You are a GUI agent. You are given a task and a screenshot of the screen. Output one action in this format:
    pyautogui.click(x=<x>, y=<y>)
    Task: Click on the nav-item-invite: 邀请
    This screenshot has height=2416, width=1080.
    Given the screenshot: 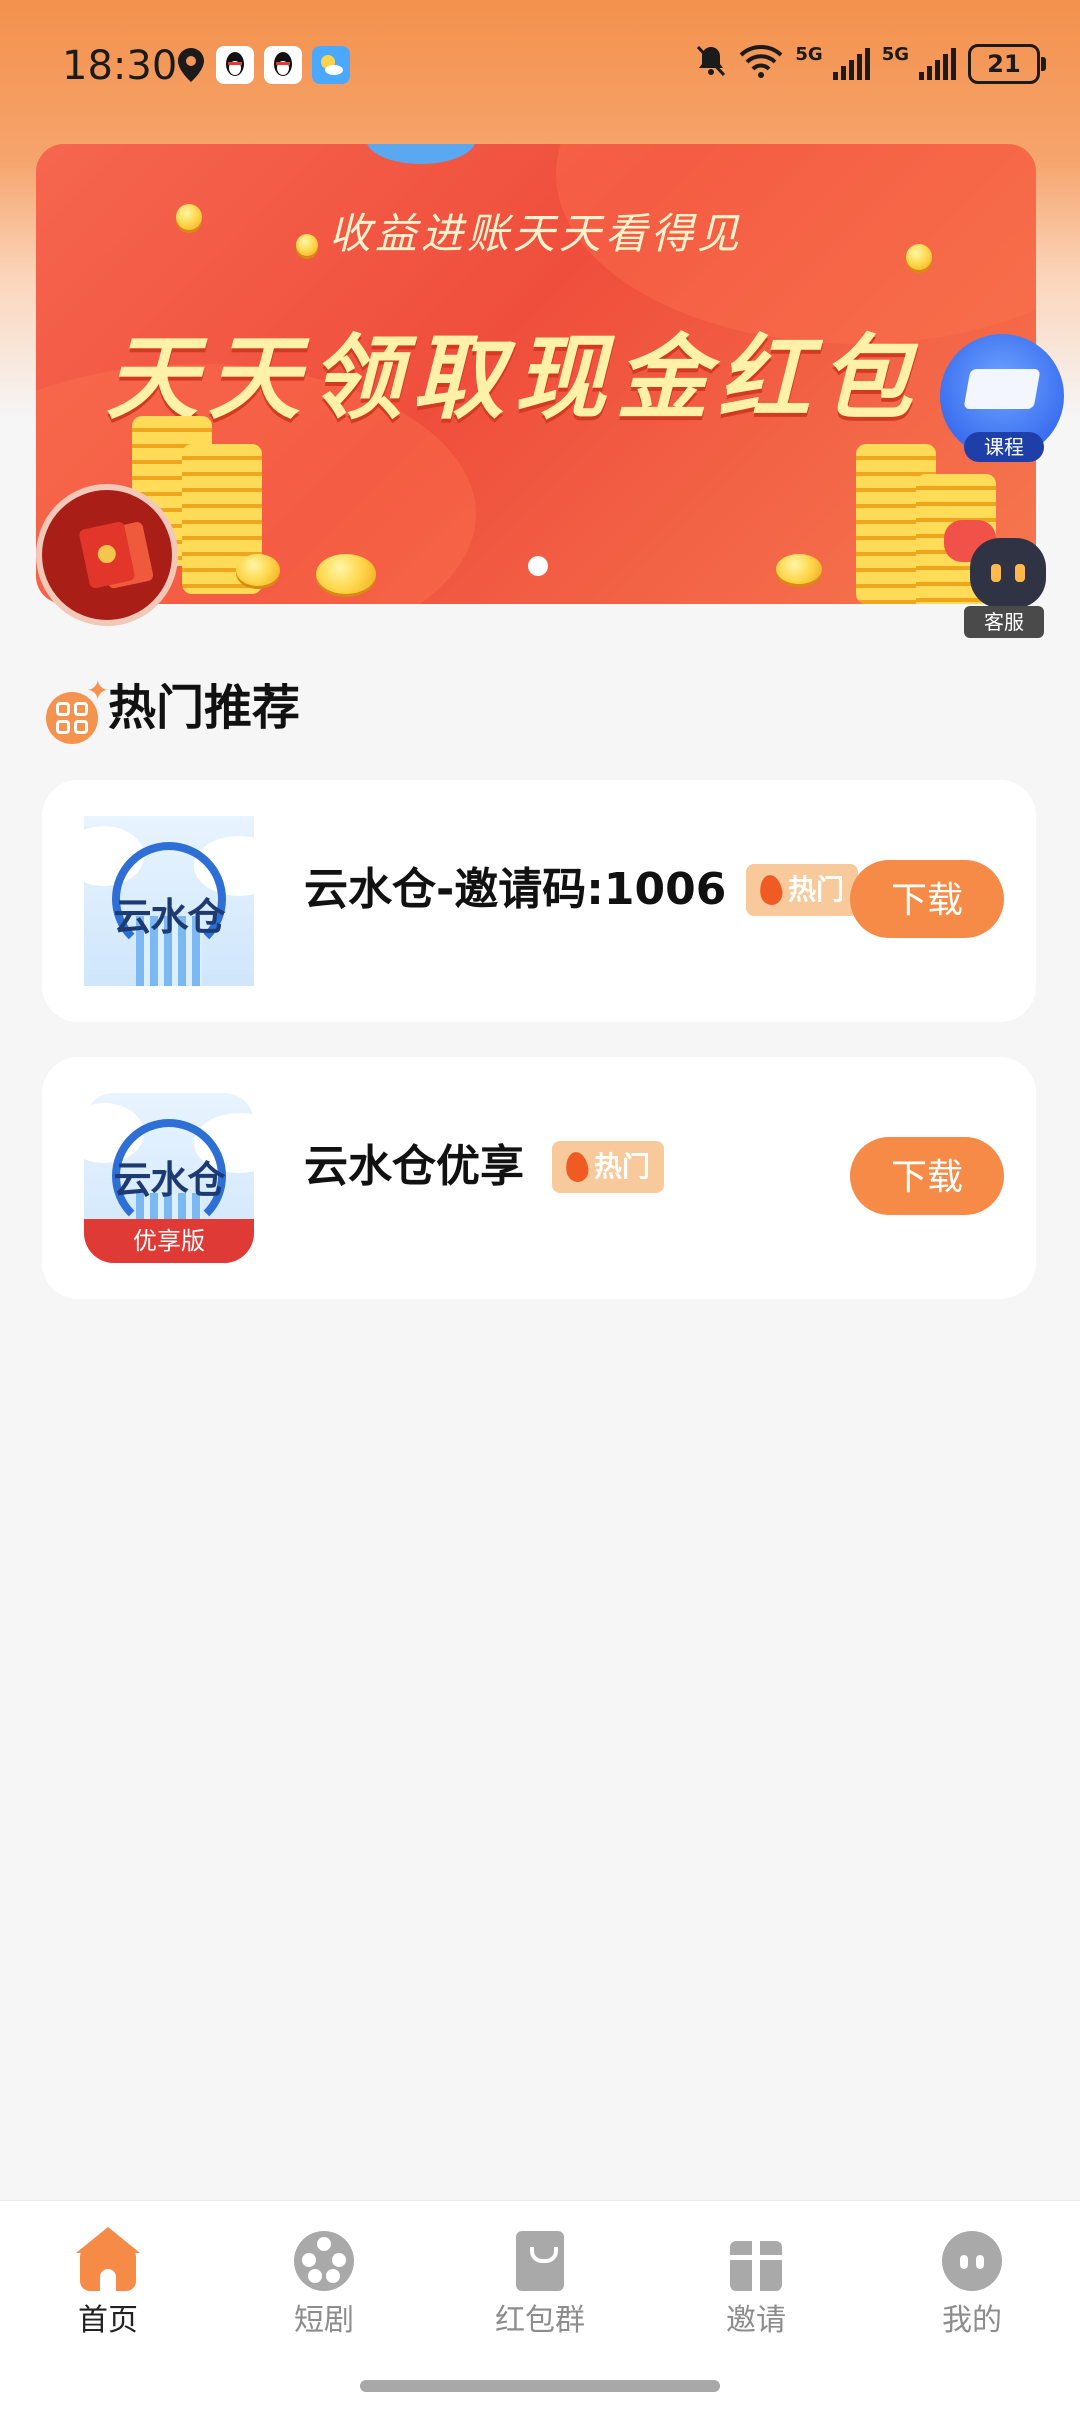 What is the action you would take?
    pyautogui.click(x=756, y=2286)
    